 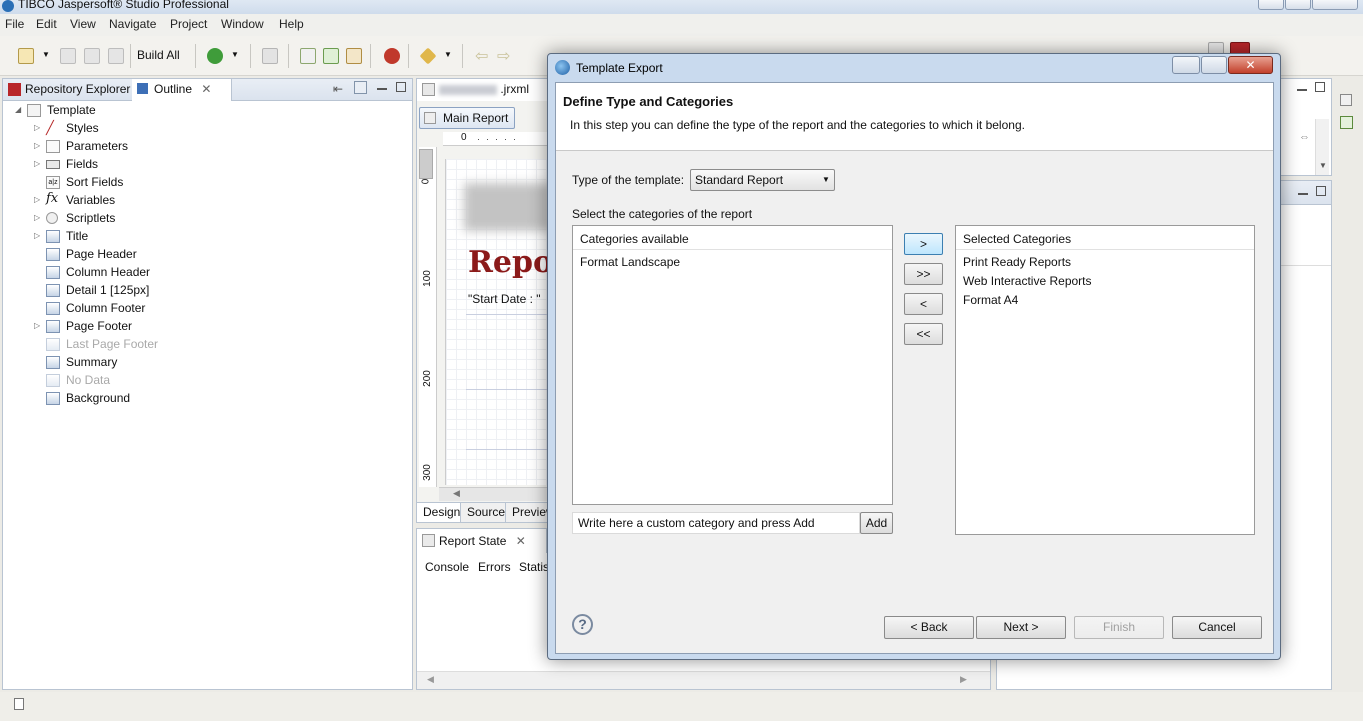 I want to click on next-button: Next >, so click(x=1021, y=627).